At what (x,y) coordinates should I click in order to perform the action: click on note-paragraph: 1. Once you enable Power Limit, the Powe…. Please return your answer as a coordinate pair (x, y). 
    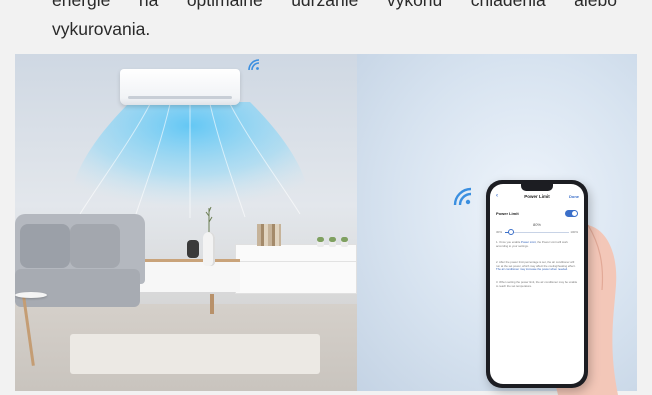
    Looking at the image, I should click on (537, 244).